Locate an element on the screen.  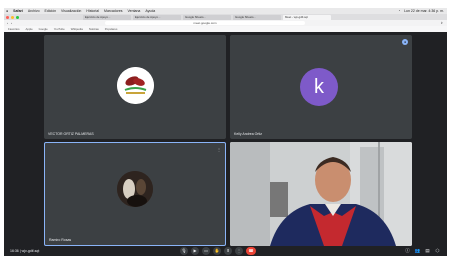
meeting-code: wjv-gdif-sqt is located at coordinates (30, 251).